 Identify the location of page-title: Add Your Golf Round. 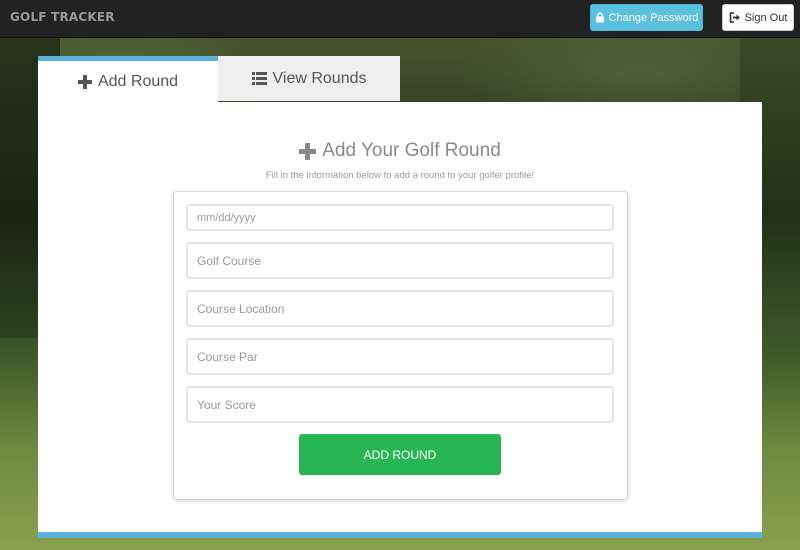
(400, 151).